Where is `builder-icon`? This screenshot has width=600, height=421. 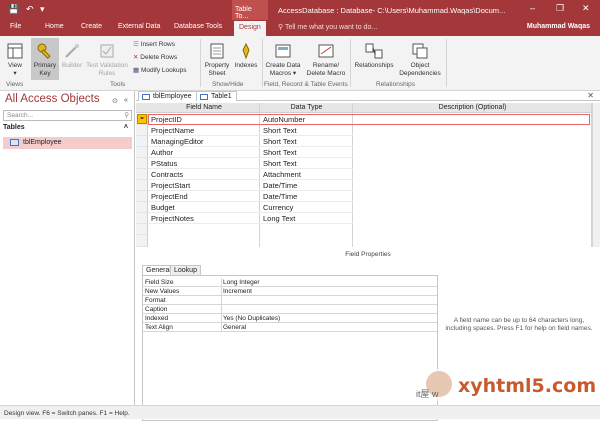
builder-icon is located at coordinates (72, 51).